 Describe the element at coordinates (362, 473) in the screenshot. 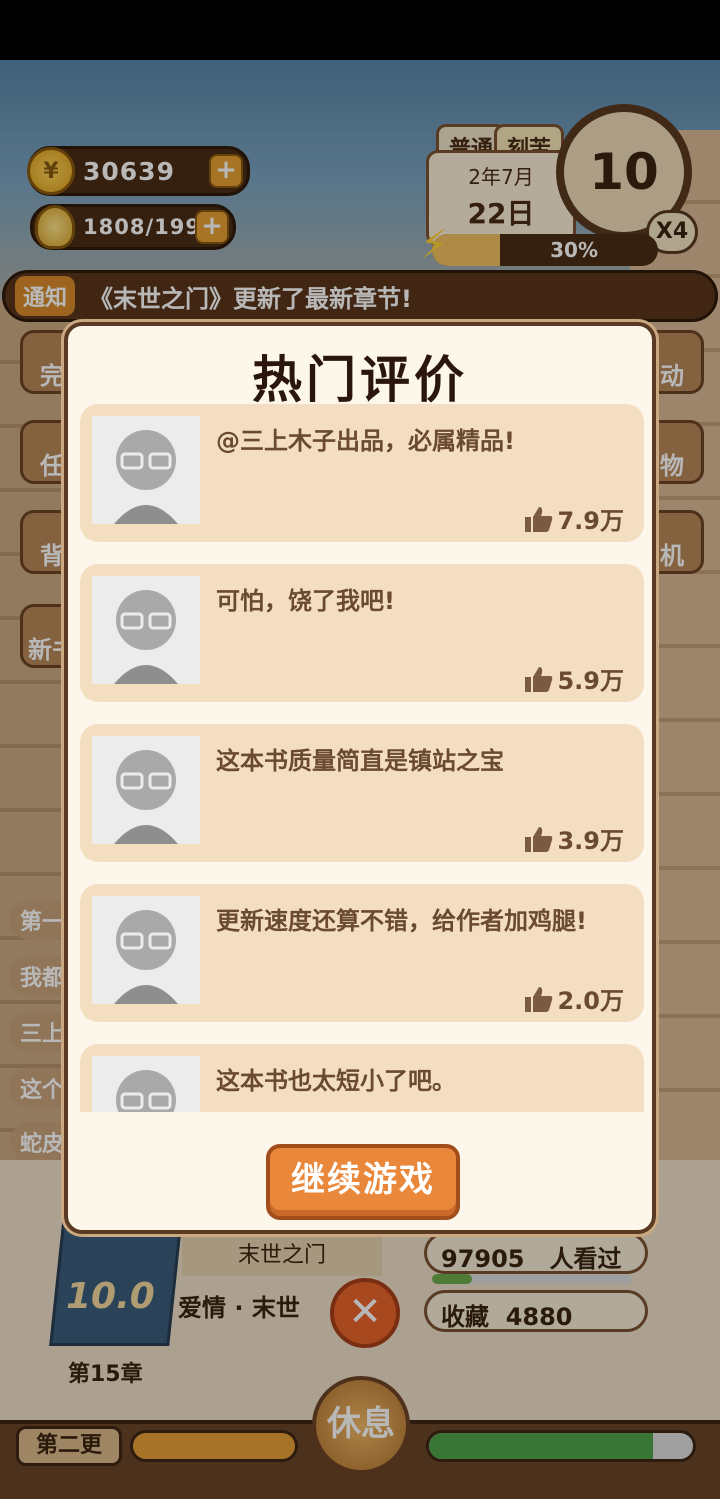

I see `review-card: @三上木子出品，必属精品! 7.9万` at that location.